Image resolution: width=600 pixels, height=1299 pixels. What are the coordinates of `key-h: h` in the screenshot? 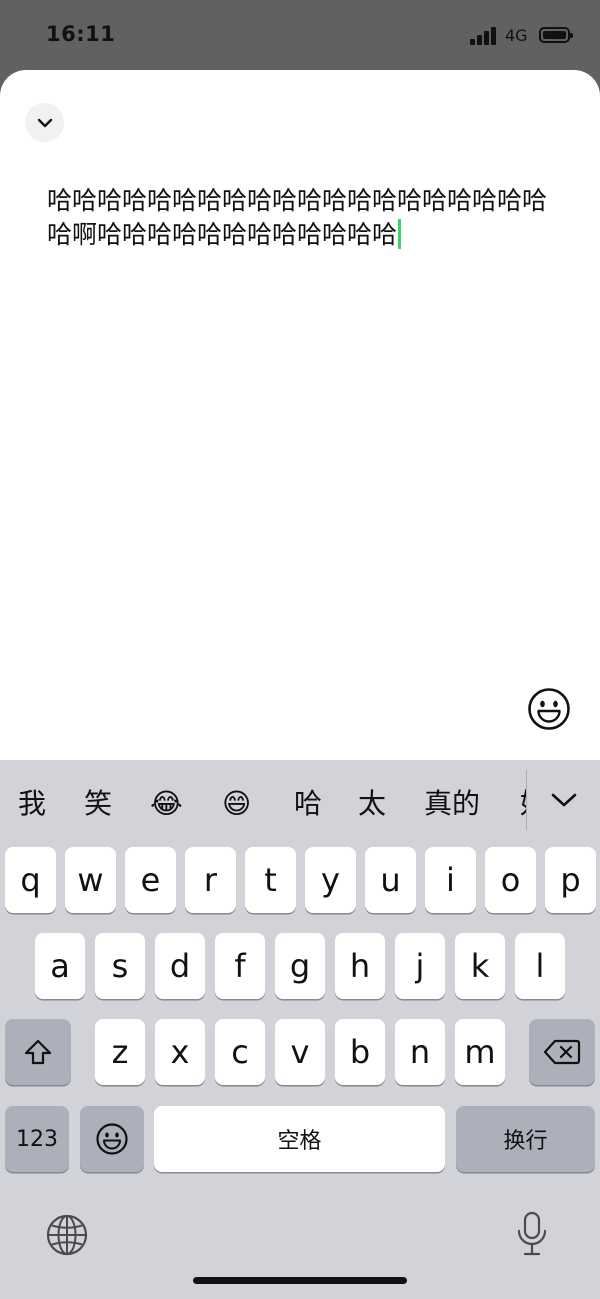 It's located at (360, 966).